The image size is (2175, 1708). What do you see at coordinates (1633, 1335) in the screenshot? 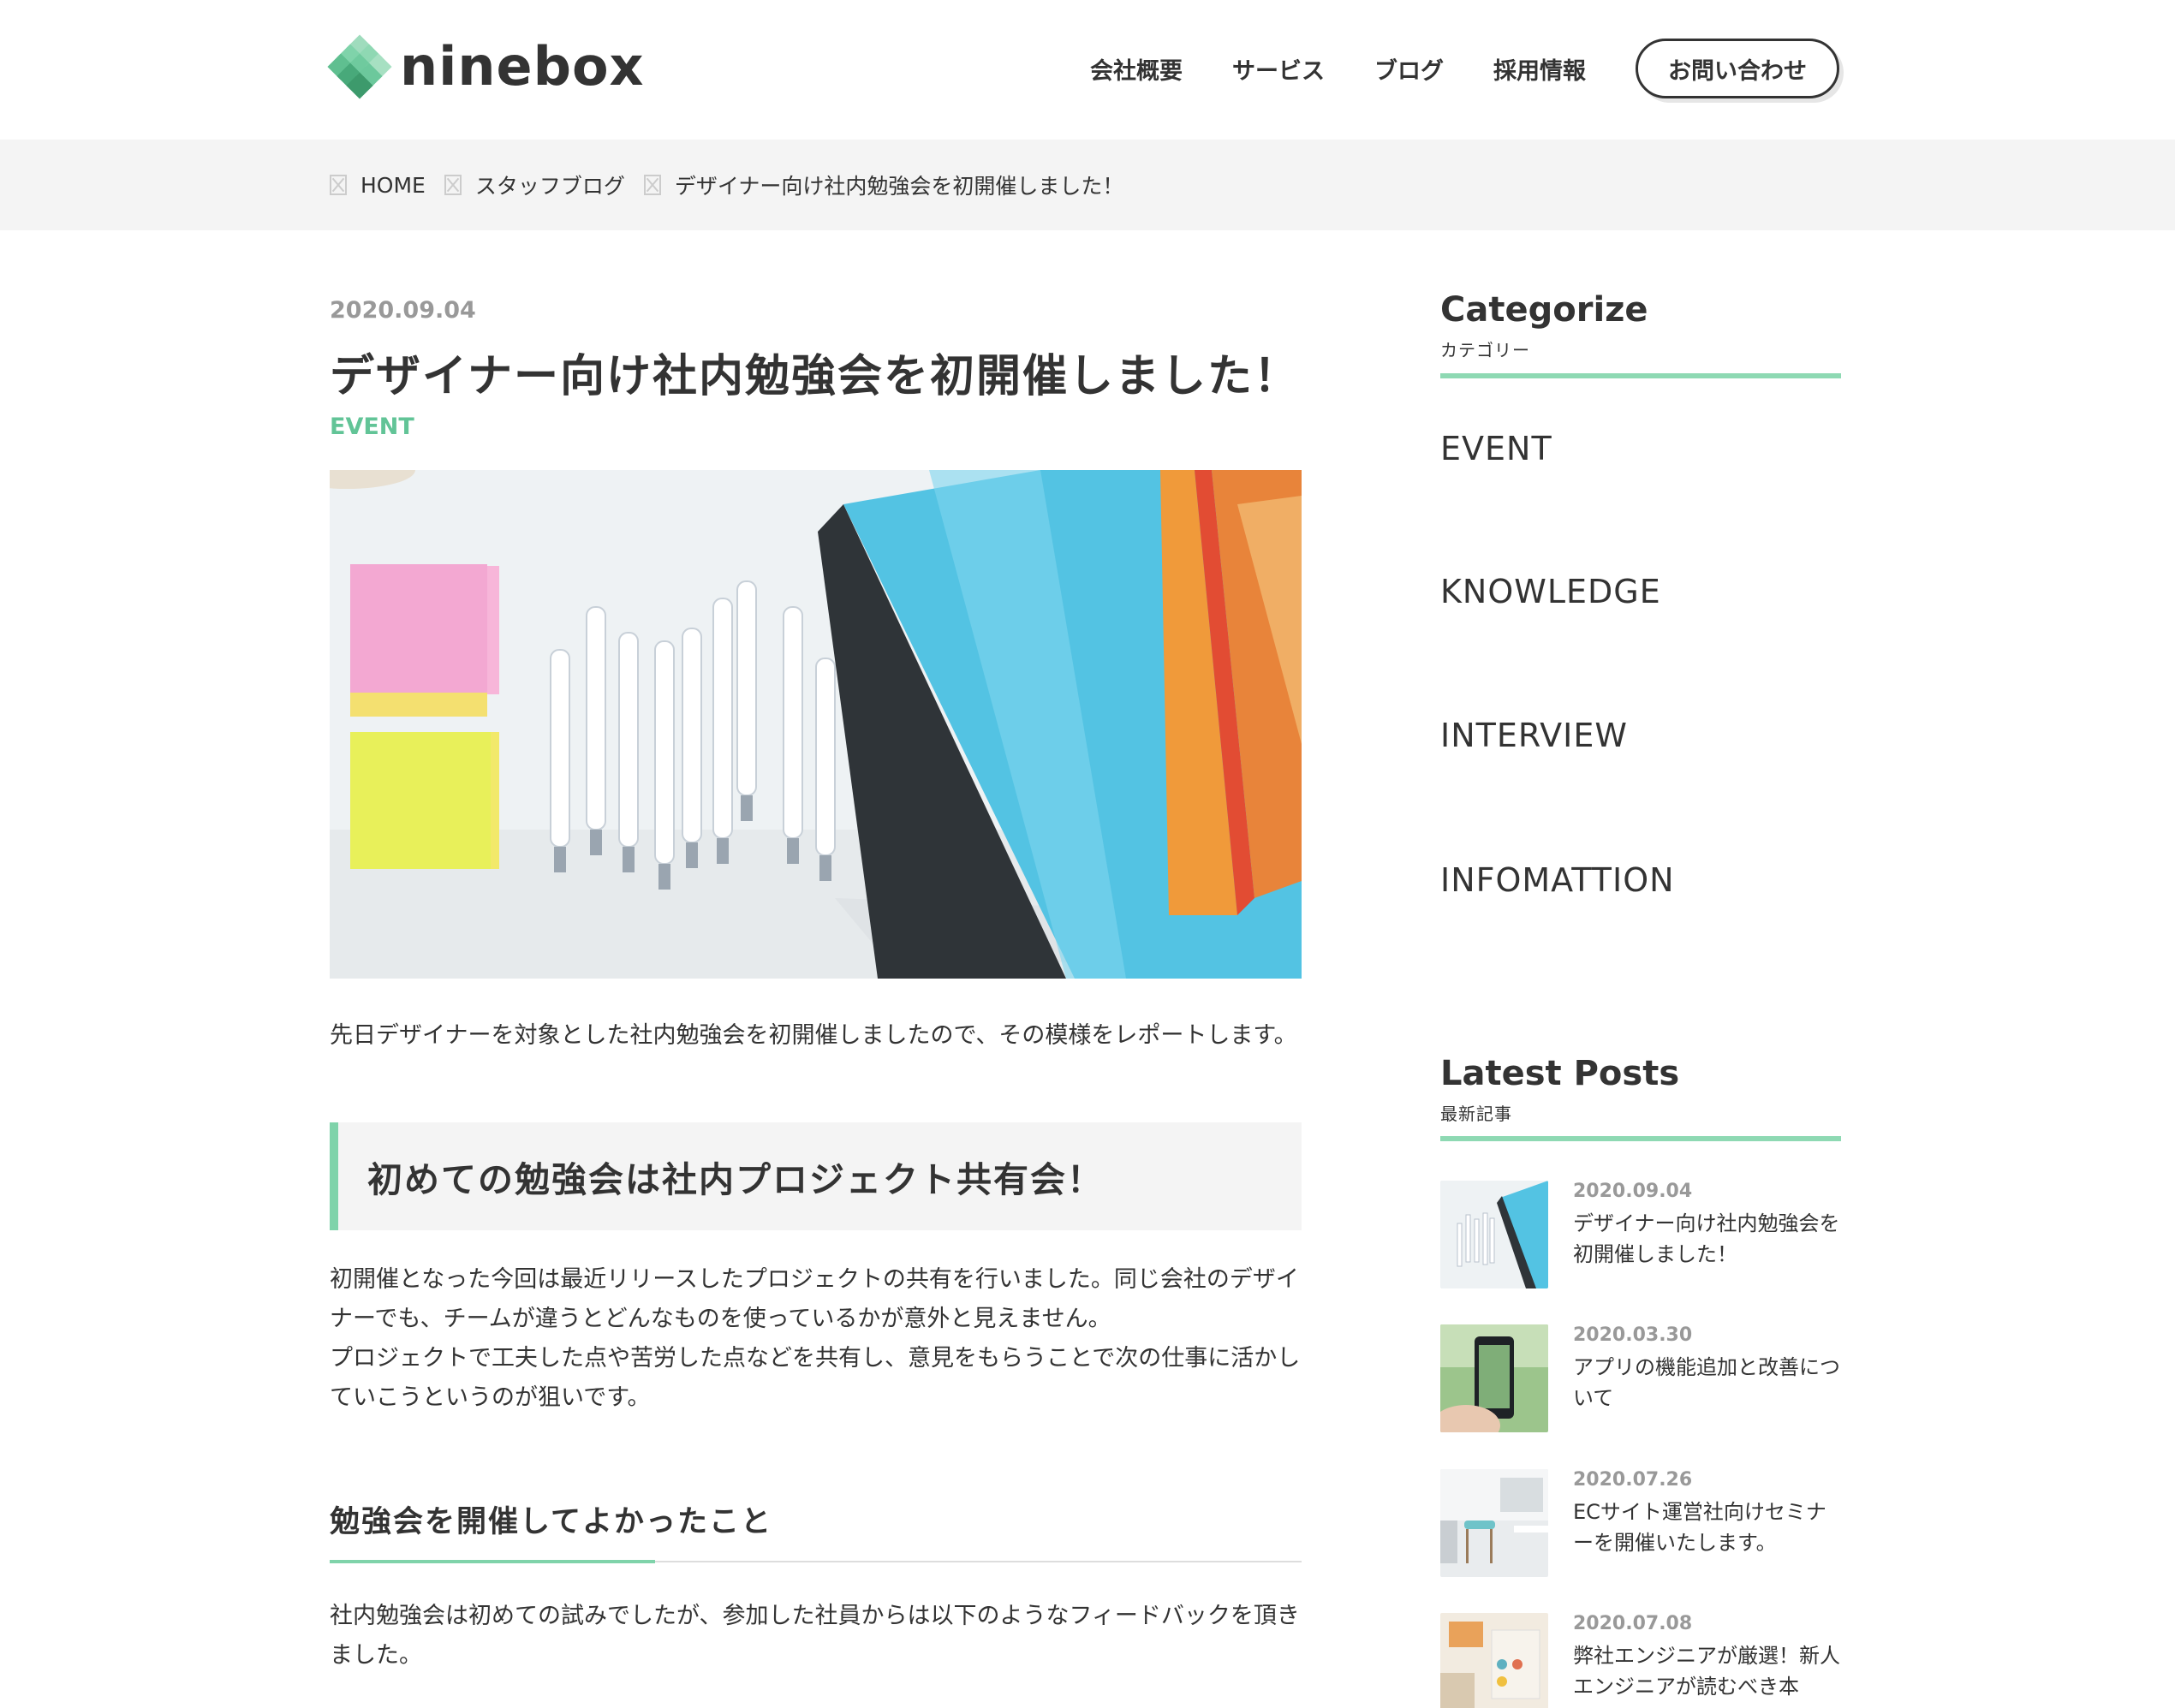
I see `post-date: 2020.03.30` at bounding box center [1633, 1335].